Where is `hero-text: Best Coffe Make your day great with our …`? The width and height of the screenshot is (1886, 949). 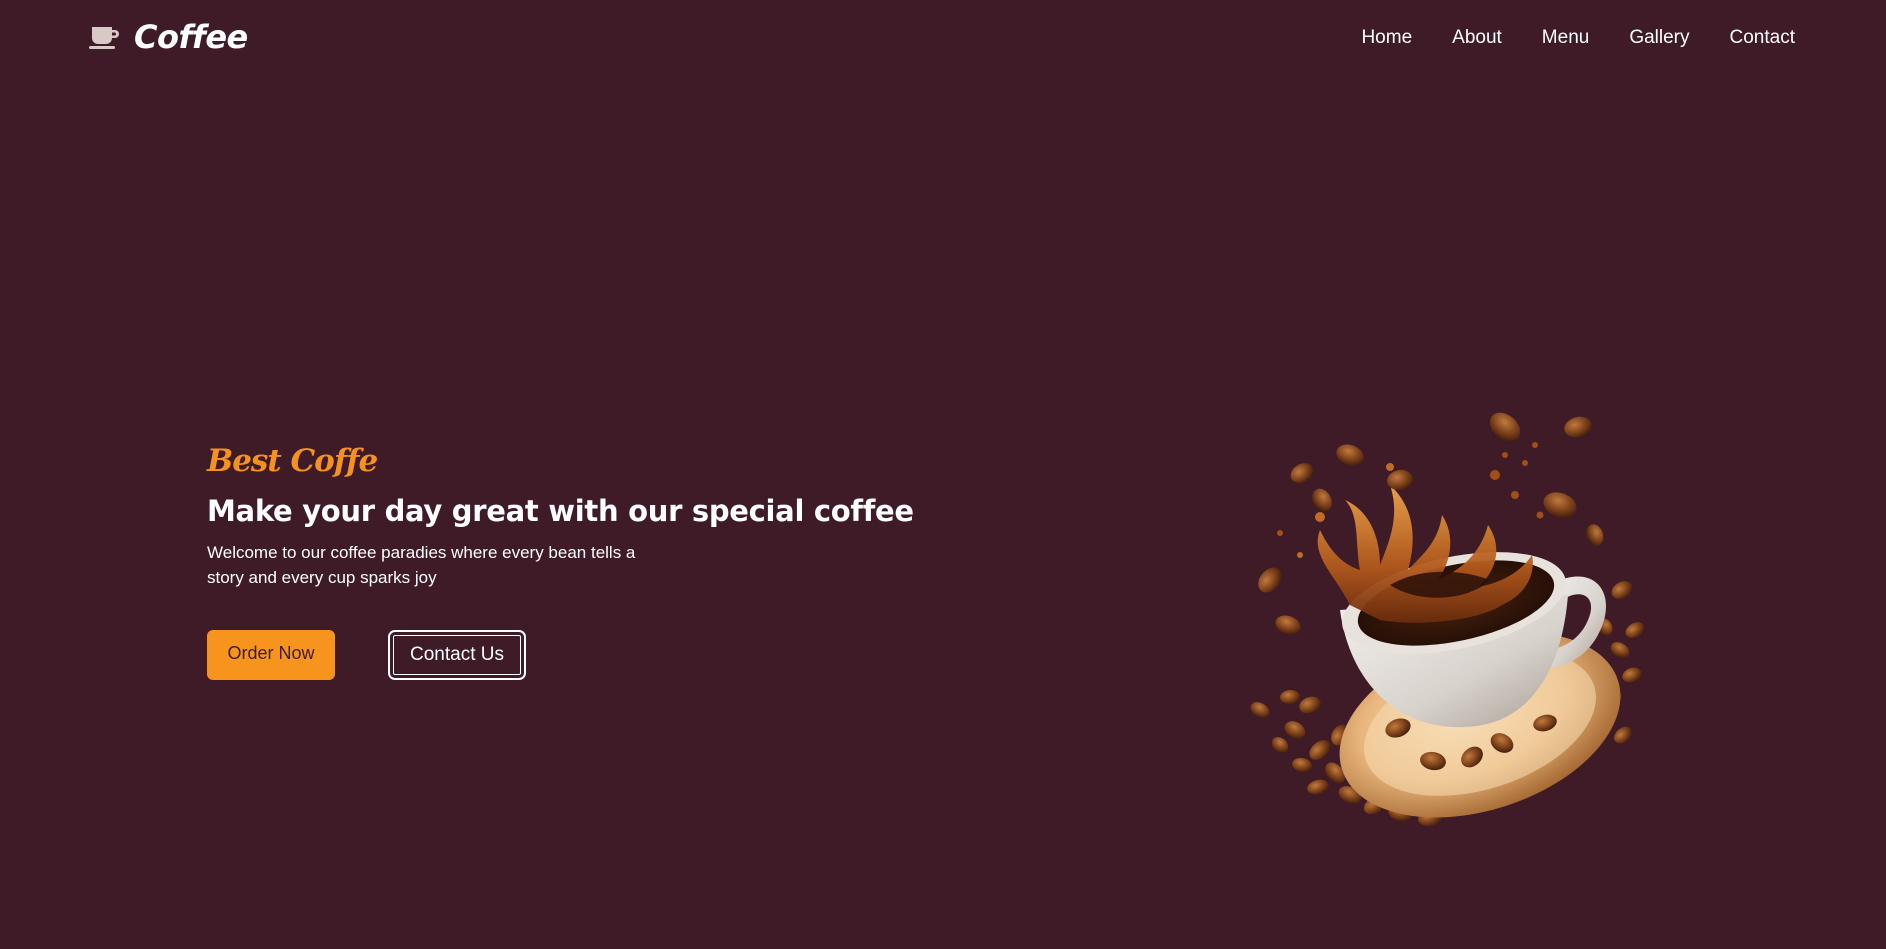 hero-text: Best Coffe Make your day great with our … is located at coordinates (587, 514).